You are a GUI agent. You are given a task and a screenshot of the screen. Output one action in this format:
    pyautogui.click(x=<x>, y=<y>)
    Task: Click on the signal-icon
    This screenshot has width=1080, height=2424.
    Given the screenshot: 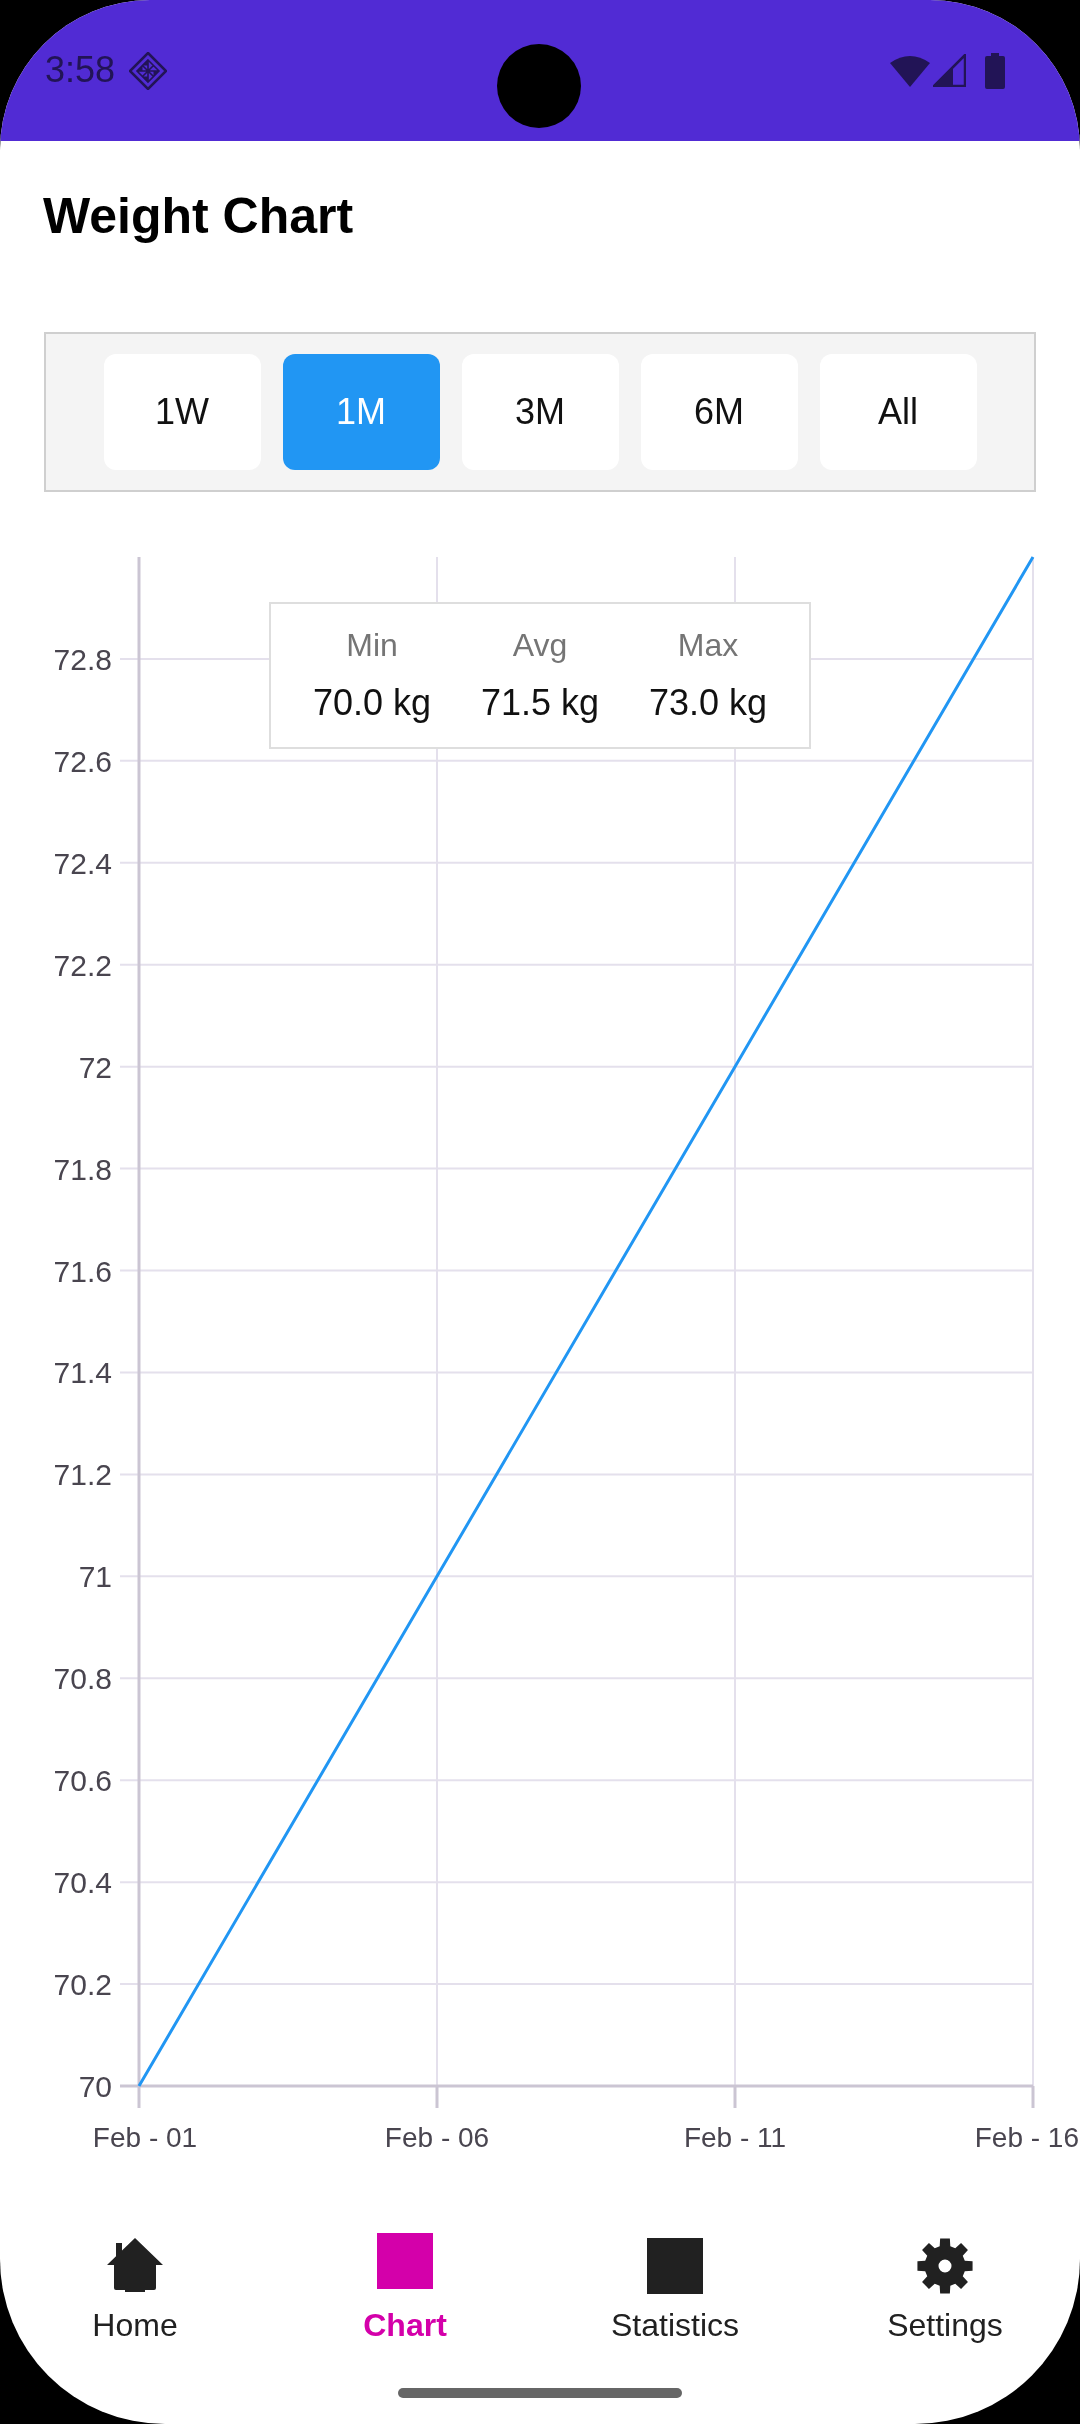 What is the action you would take?
    pyautogui.click(x=949, y=70)
    